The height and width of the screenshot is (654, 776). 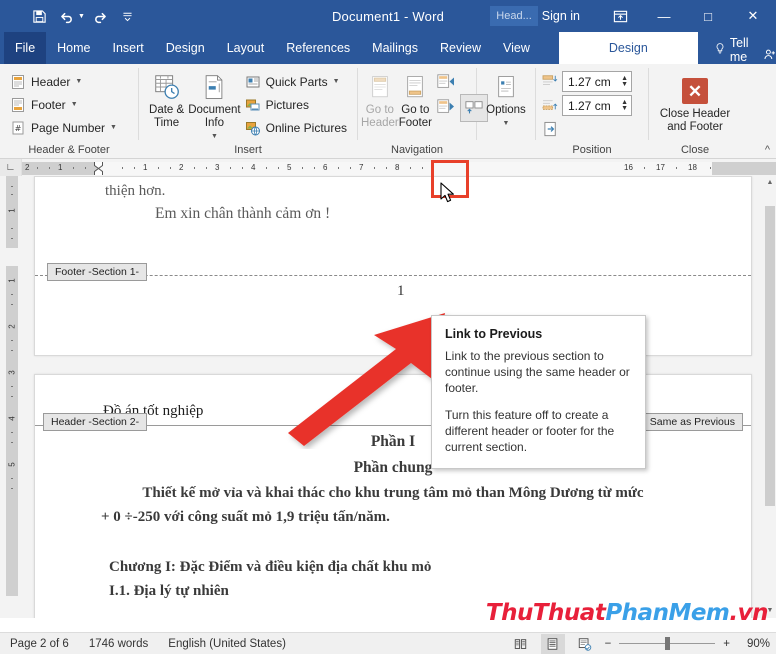 I want to click on watermark-logo: ThuThuatPhanMem.vn, so click(x=627, y=613).